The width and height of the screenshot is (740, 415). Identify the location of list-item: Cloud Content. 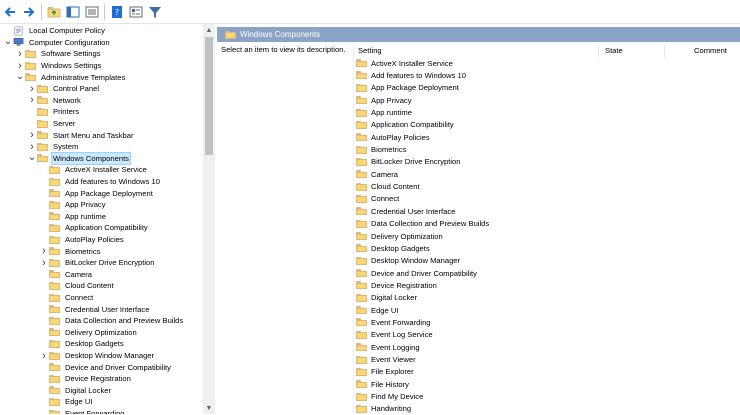
(388, 187).